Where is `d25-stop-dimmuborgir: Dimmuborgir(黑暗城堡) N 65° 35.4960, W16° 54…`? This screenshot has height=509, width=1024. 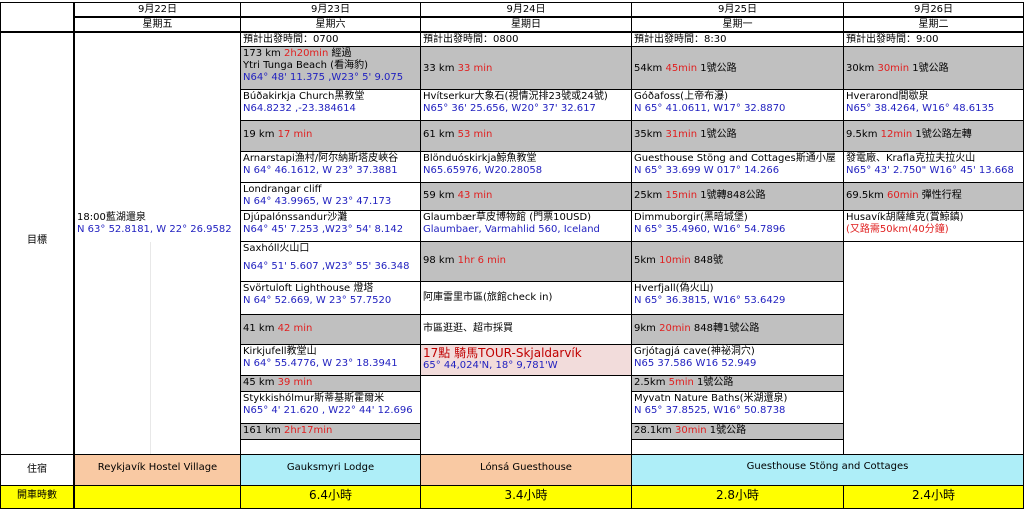 d25-stop-dimmuborgir: Dimmuborgir(黑暗城堡) N 65° 35.4960, W16° 54… is located at coordinates (737, 226).